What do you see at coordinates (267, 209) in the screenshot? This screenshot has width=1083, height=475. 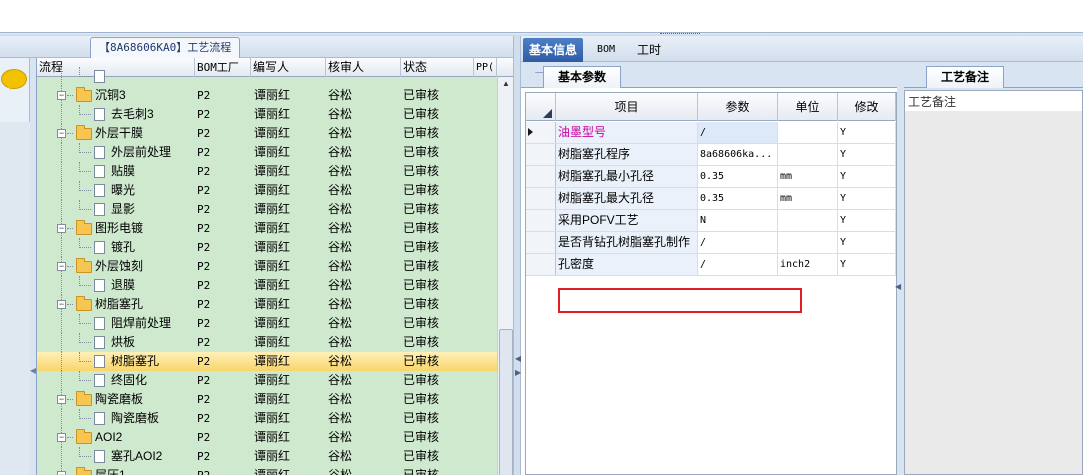 I see `tree-node-row: 显影 P2 谭丽红 谷松 已审核` at bounding box center [267, 209].